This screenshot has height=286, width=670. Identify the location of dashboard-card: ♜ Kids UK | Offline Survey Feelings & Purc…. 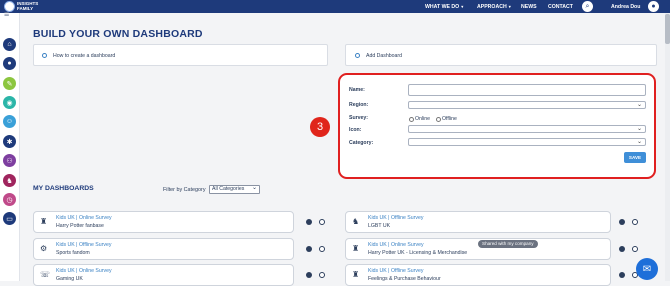
(478, 275).